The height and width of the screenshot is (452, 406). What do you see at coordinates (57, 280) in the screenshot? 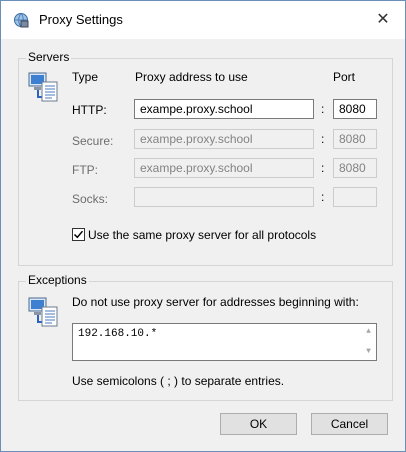
I see `exceptions-group-label: Exceptions` at bounding box center [57, 280].